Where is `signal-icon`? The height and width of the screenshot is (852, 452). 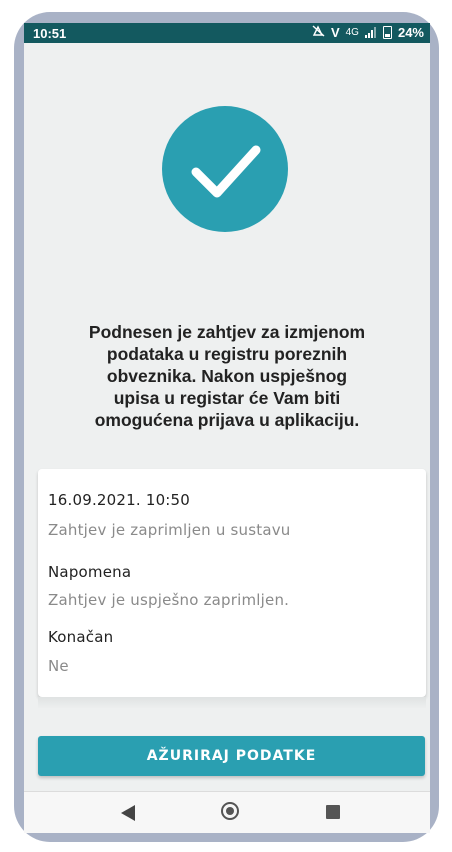
signal-icon is located at coordinates (370, 32).